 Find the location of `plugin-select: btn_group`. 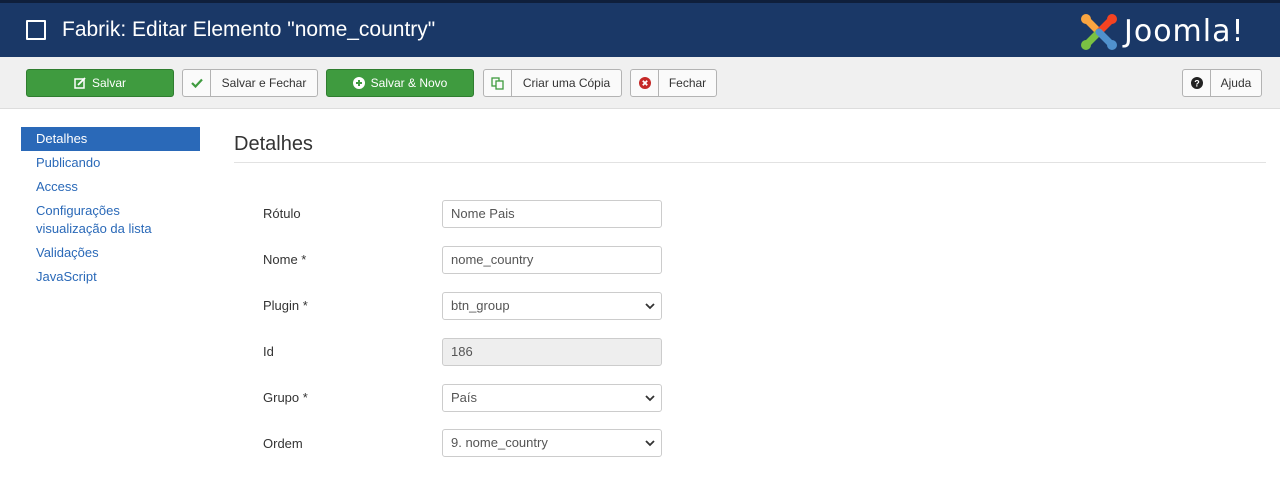

plugin-select: btn_group is located at coordinates (552, 306).